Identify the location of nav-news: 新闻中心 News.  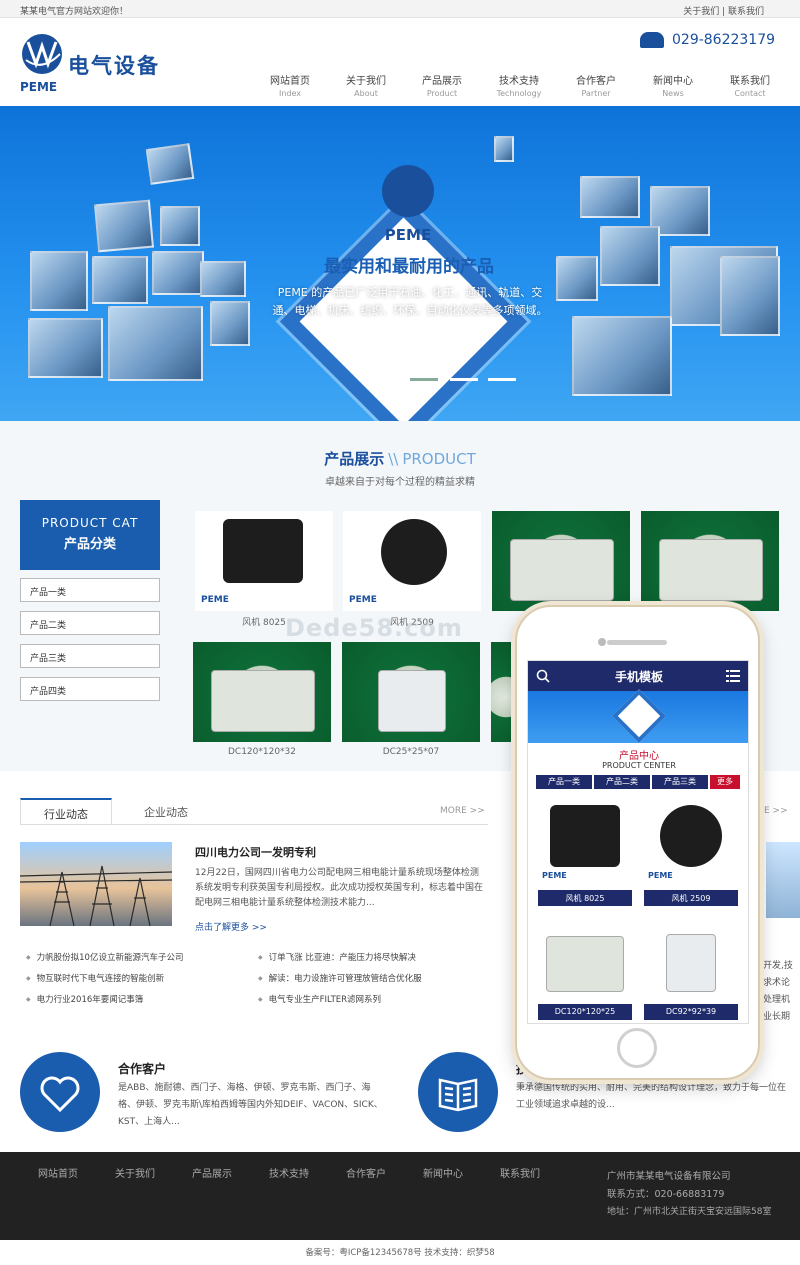
(673, 85).